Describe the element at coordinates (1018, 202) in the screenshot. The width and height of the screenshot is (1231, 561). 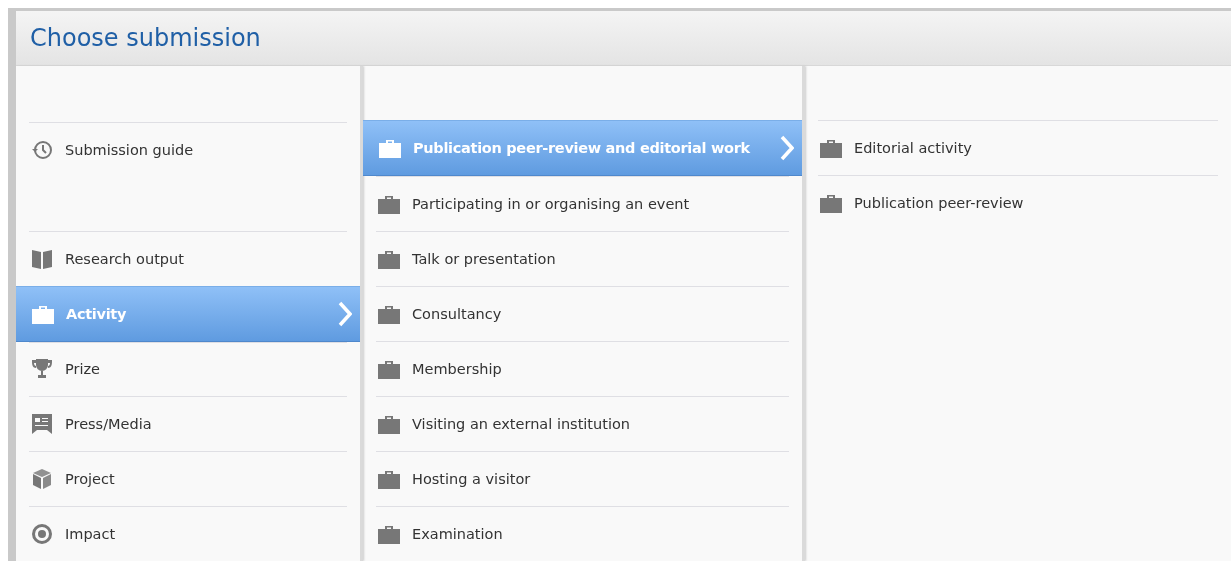
I see `subtype-item: Publication peer-review` at that location.